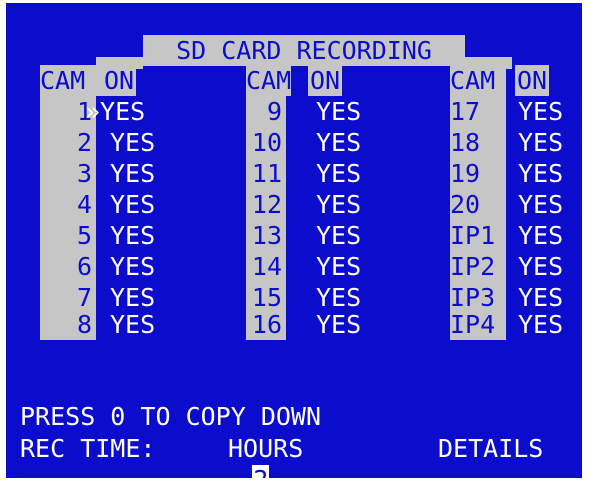 The height and width of the screenshot is (480, 589). I want to click on rec-time-label: REC TIME:, so click(88, 448).